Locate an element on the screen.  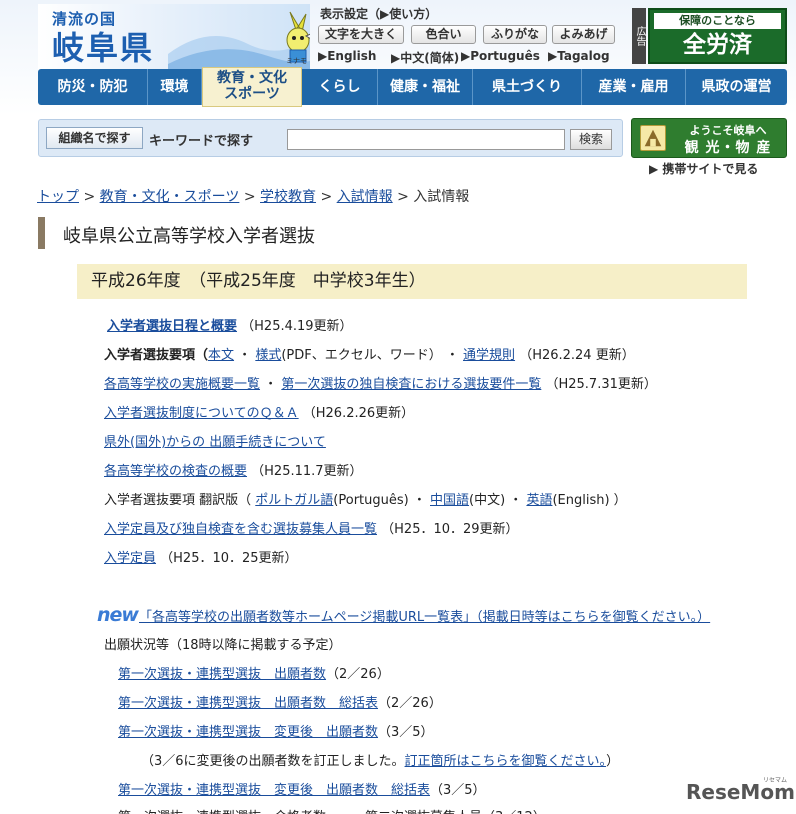
mobile-site-link: ▶ 携帯サイトで見る is located at coordinates (703, 168).